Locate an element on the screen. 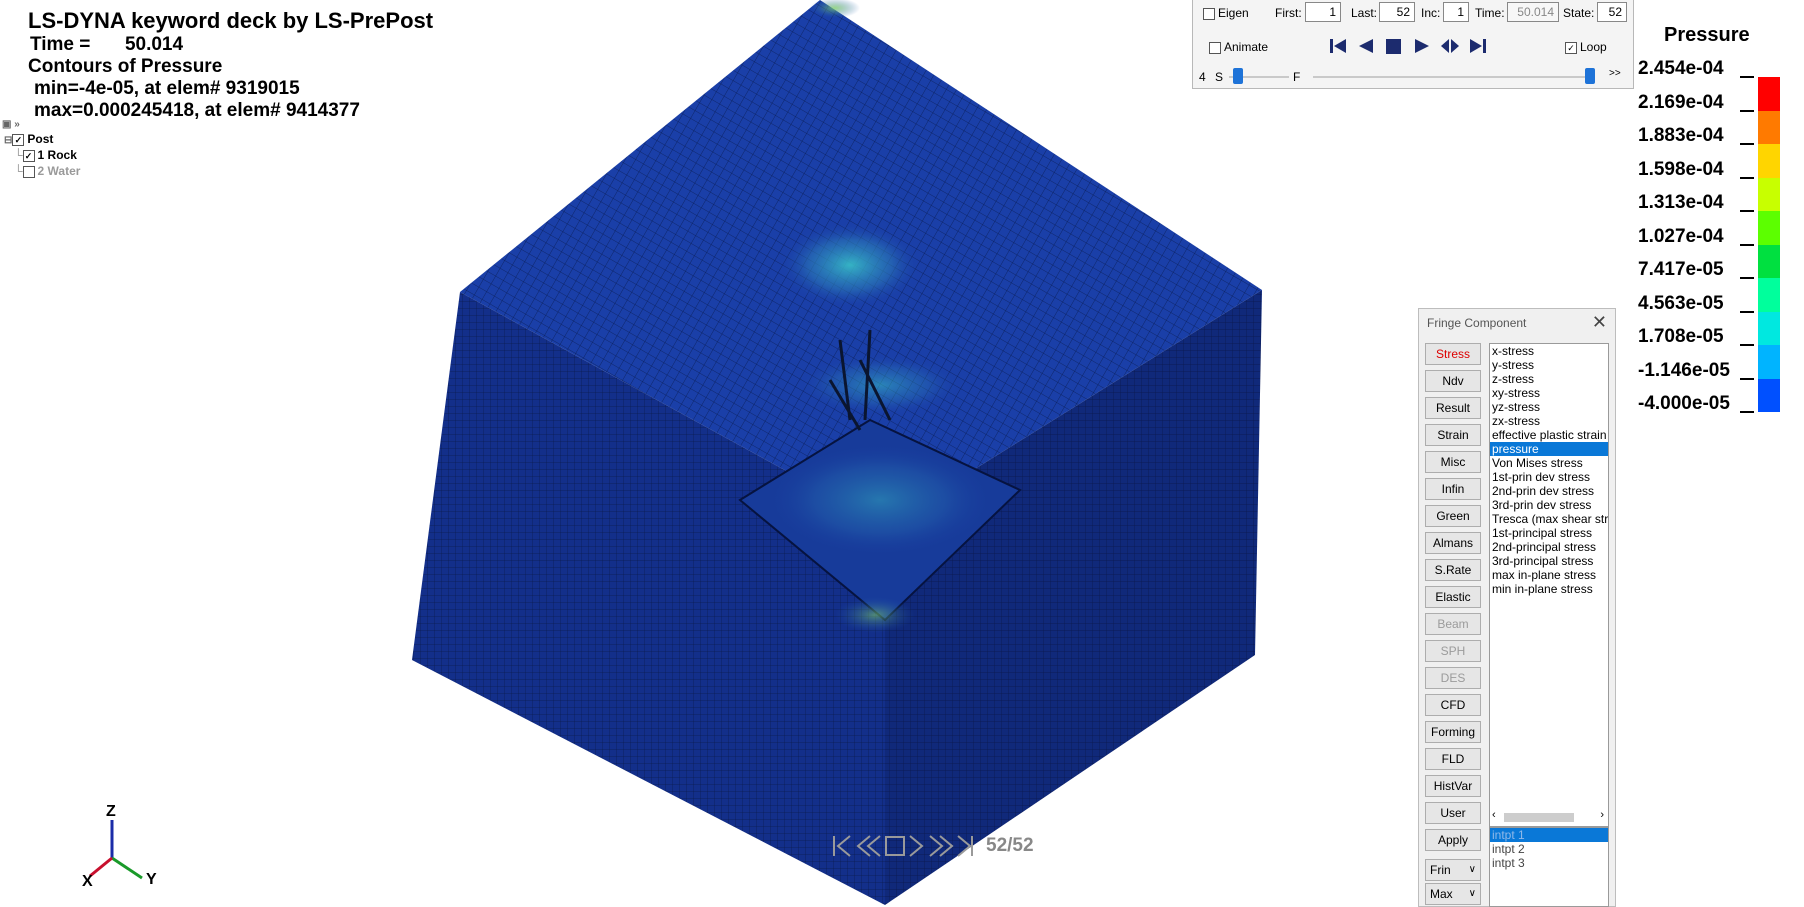  frame-slider-track is located at coordinates (1454, 77).